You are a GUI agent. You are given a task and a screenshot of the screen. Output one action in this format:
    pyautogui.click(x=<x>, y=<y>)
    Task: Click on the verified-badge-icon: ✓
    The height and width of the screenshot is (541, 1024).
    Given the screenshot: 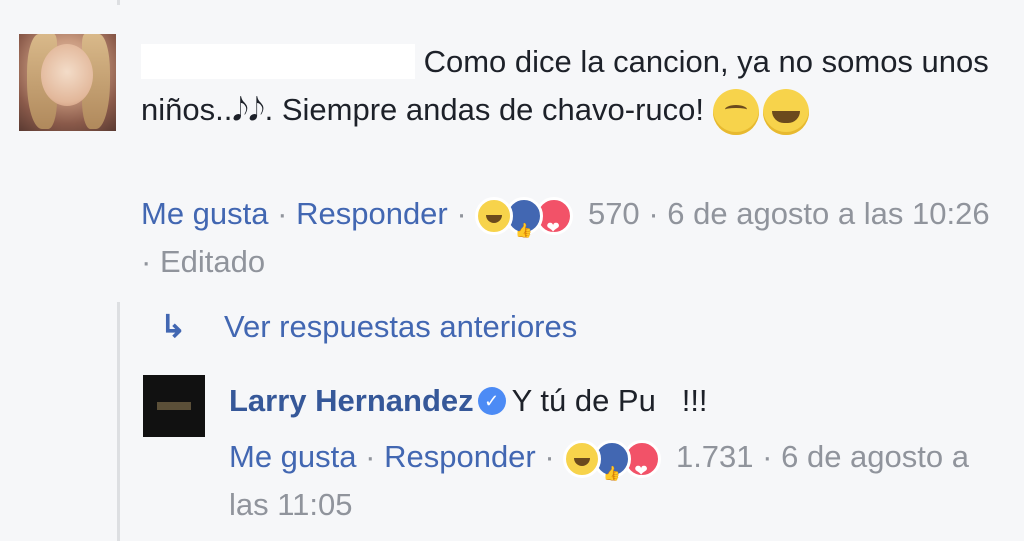 What is the action you would take?
    pyautogui.click(x=491, y=400)
    